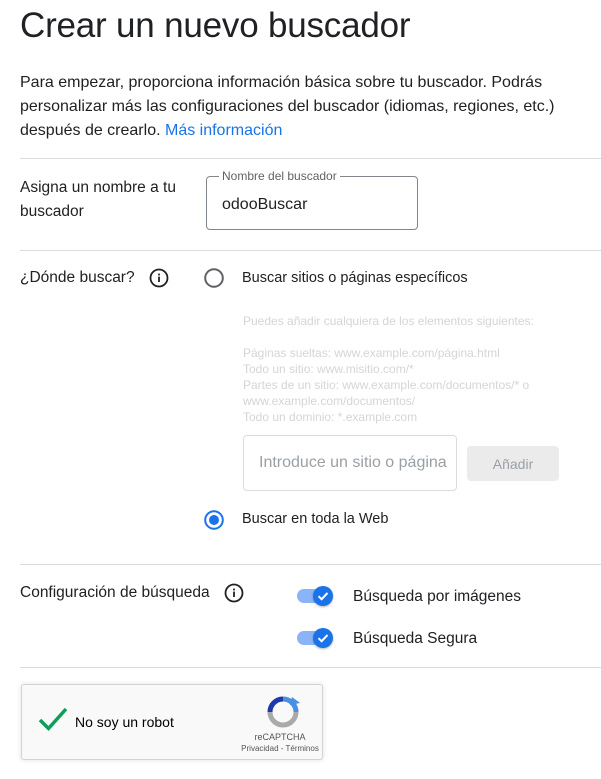  Describe the element at coordinates (279, 176) in the screenshot. I see `engine-name-legend: Nombre del buscador` at that location.